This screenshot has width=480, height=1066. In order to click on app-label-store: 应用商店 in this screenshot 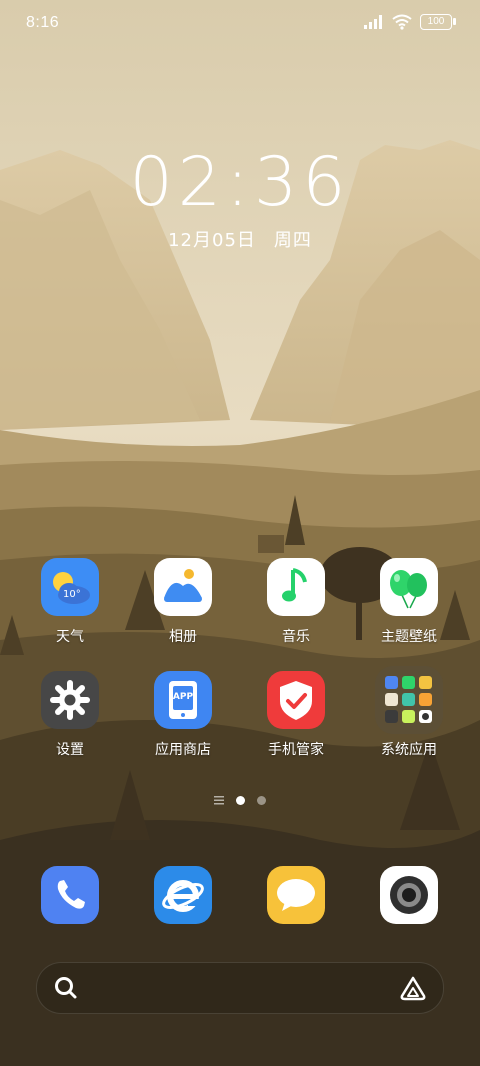, I will do `click(183, 750)`.